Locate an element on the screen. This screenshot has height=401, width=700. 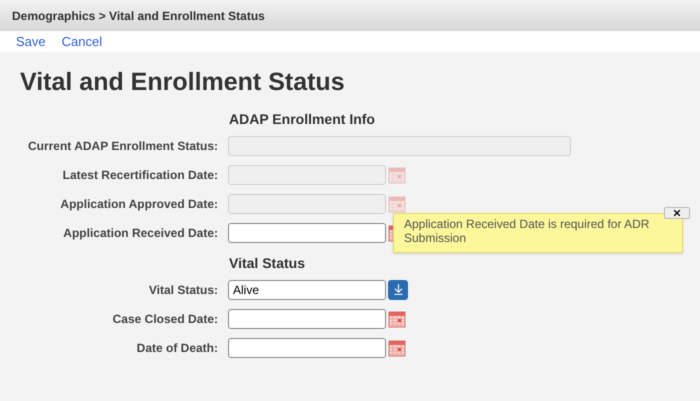
toolbar-link: Cancel is located at coordinates (82, 42).